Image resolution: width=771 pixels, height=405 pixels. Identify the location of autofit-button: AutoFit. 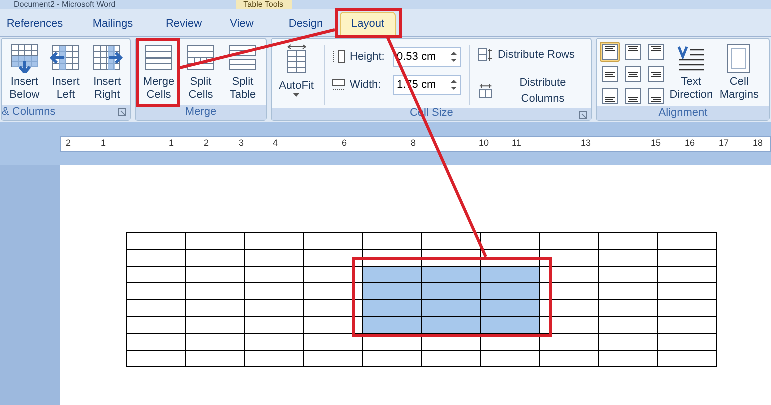
(296, 69).